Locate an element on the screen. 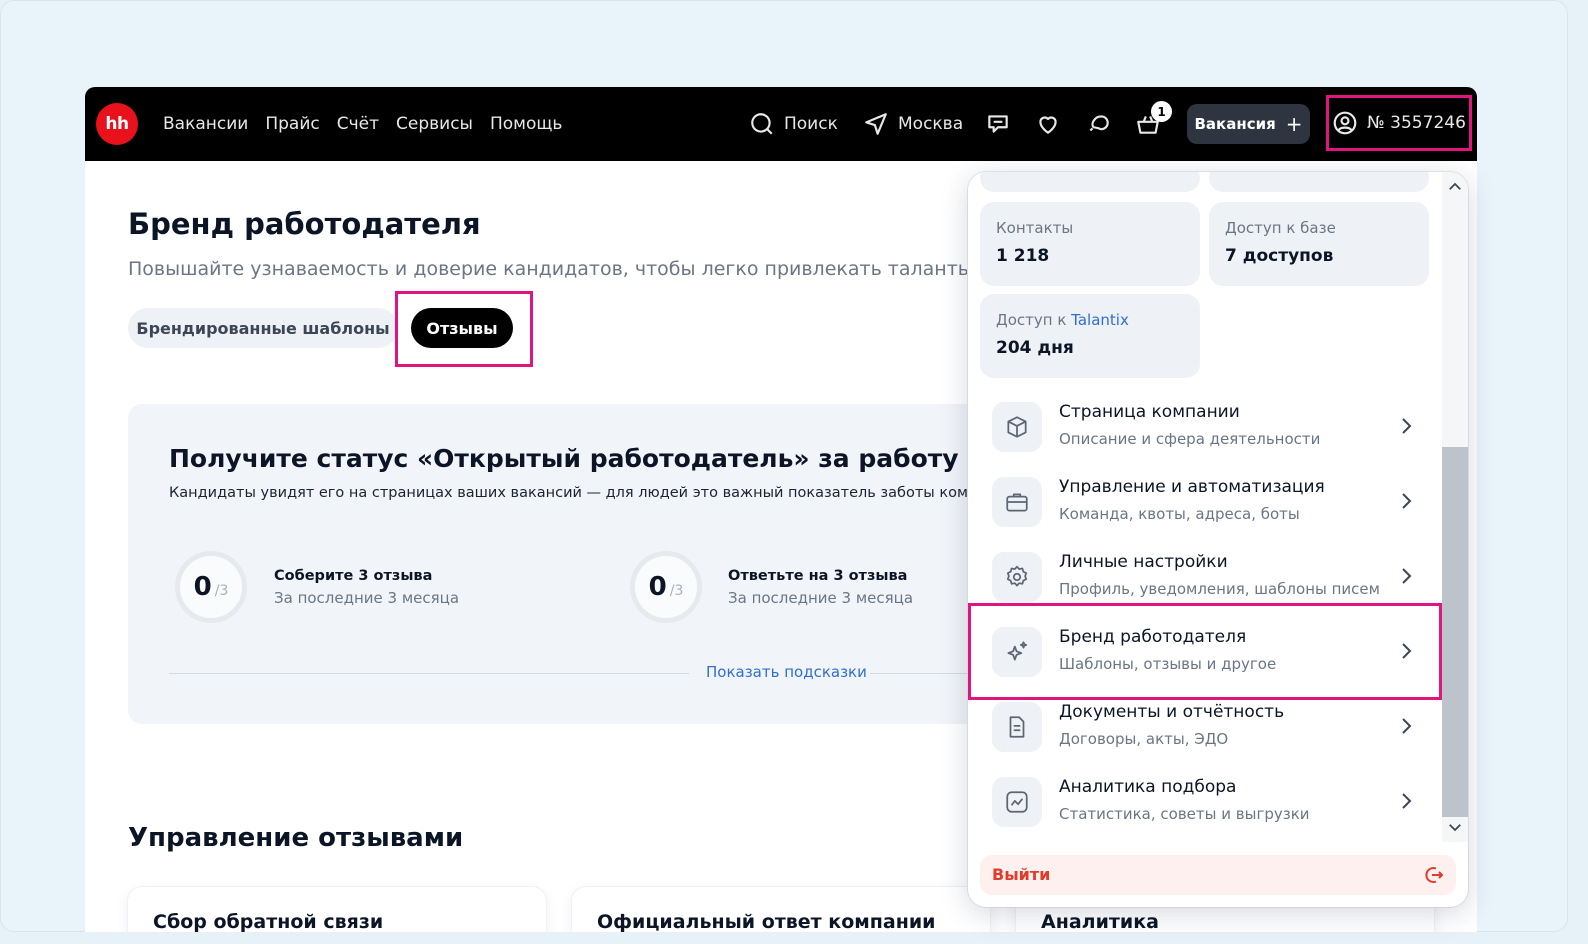  account-button: № 3557246 is located at coordinates (1399, 123).